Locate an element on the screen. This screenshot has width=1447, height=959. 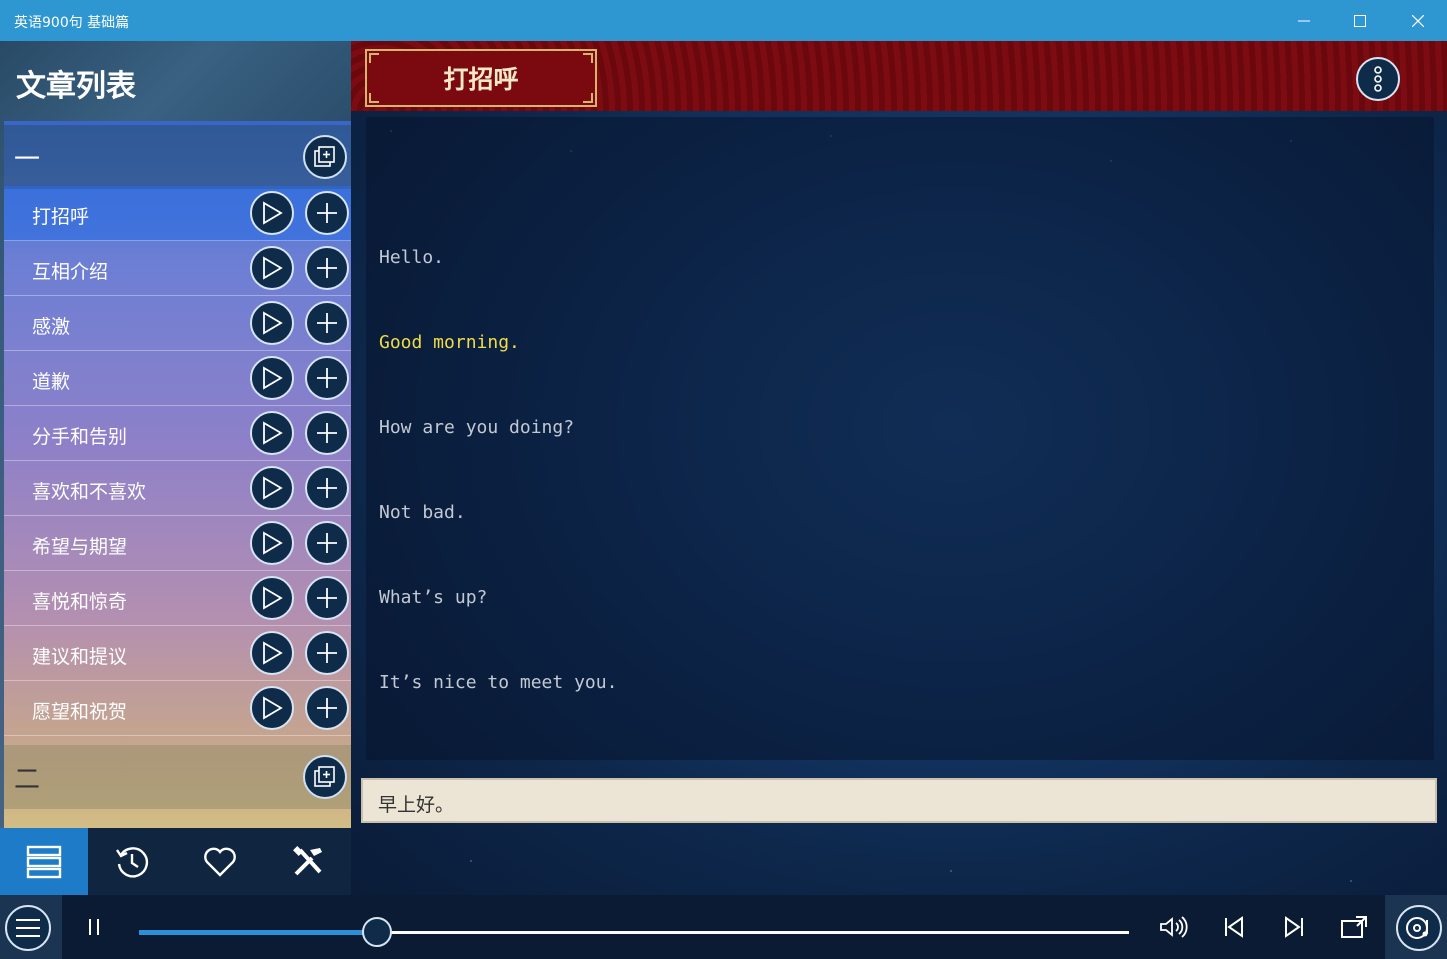
list-item-label: 喜欢和不喜欢 is located at coordinates (89, 492).